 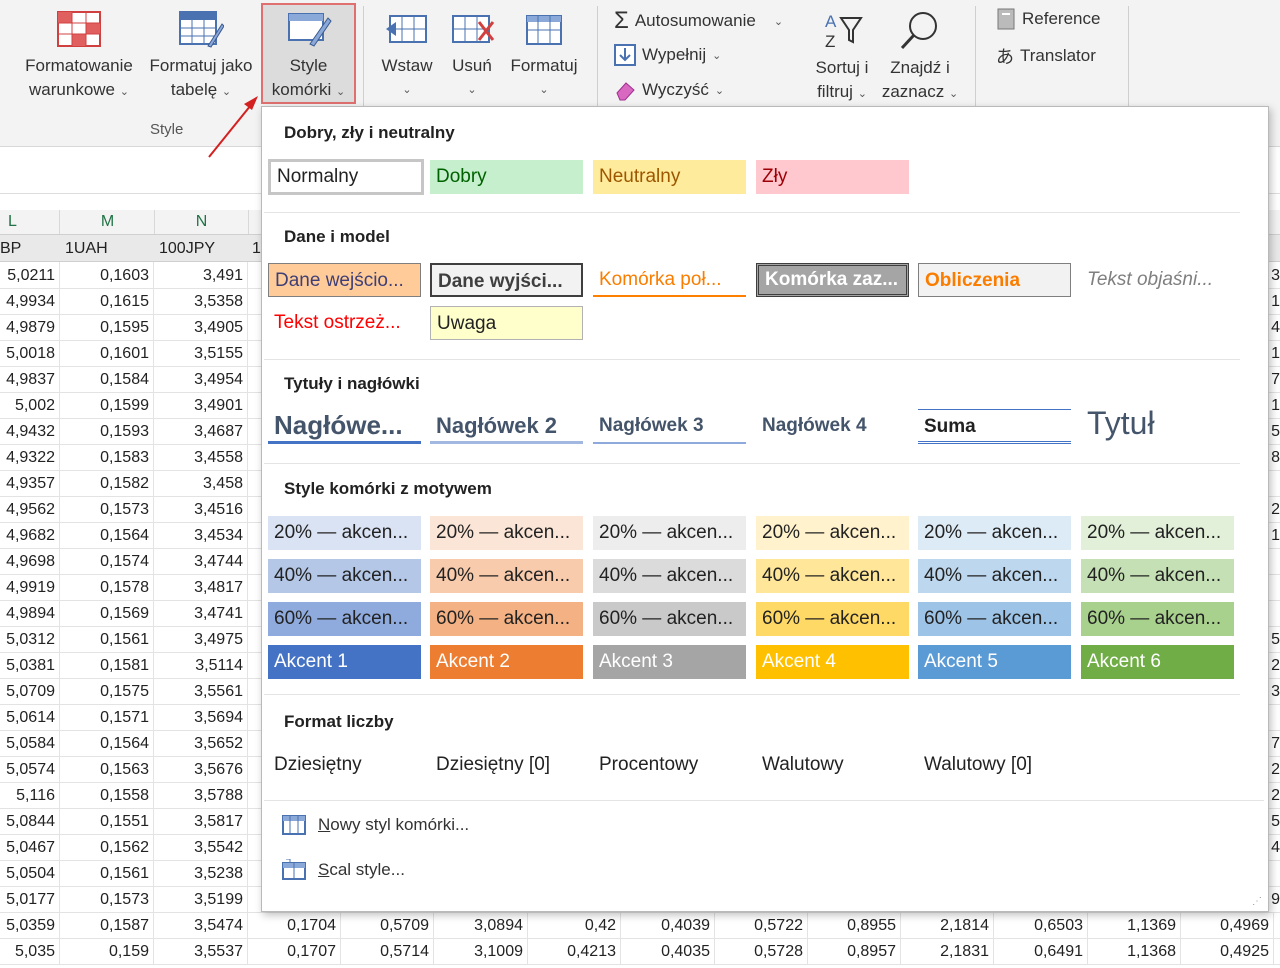 What do you see at coordinates (30, 873) in the screenshot?
I see `table-cell: 5,0504` at bounding box center [30, 873].